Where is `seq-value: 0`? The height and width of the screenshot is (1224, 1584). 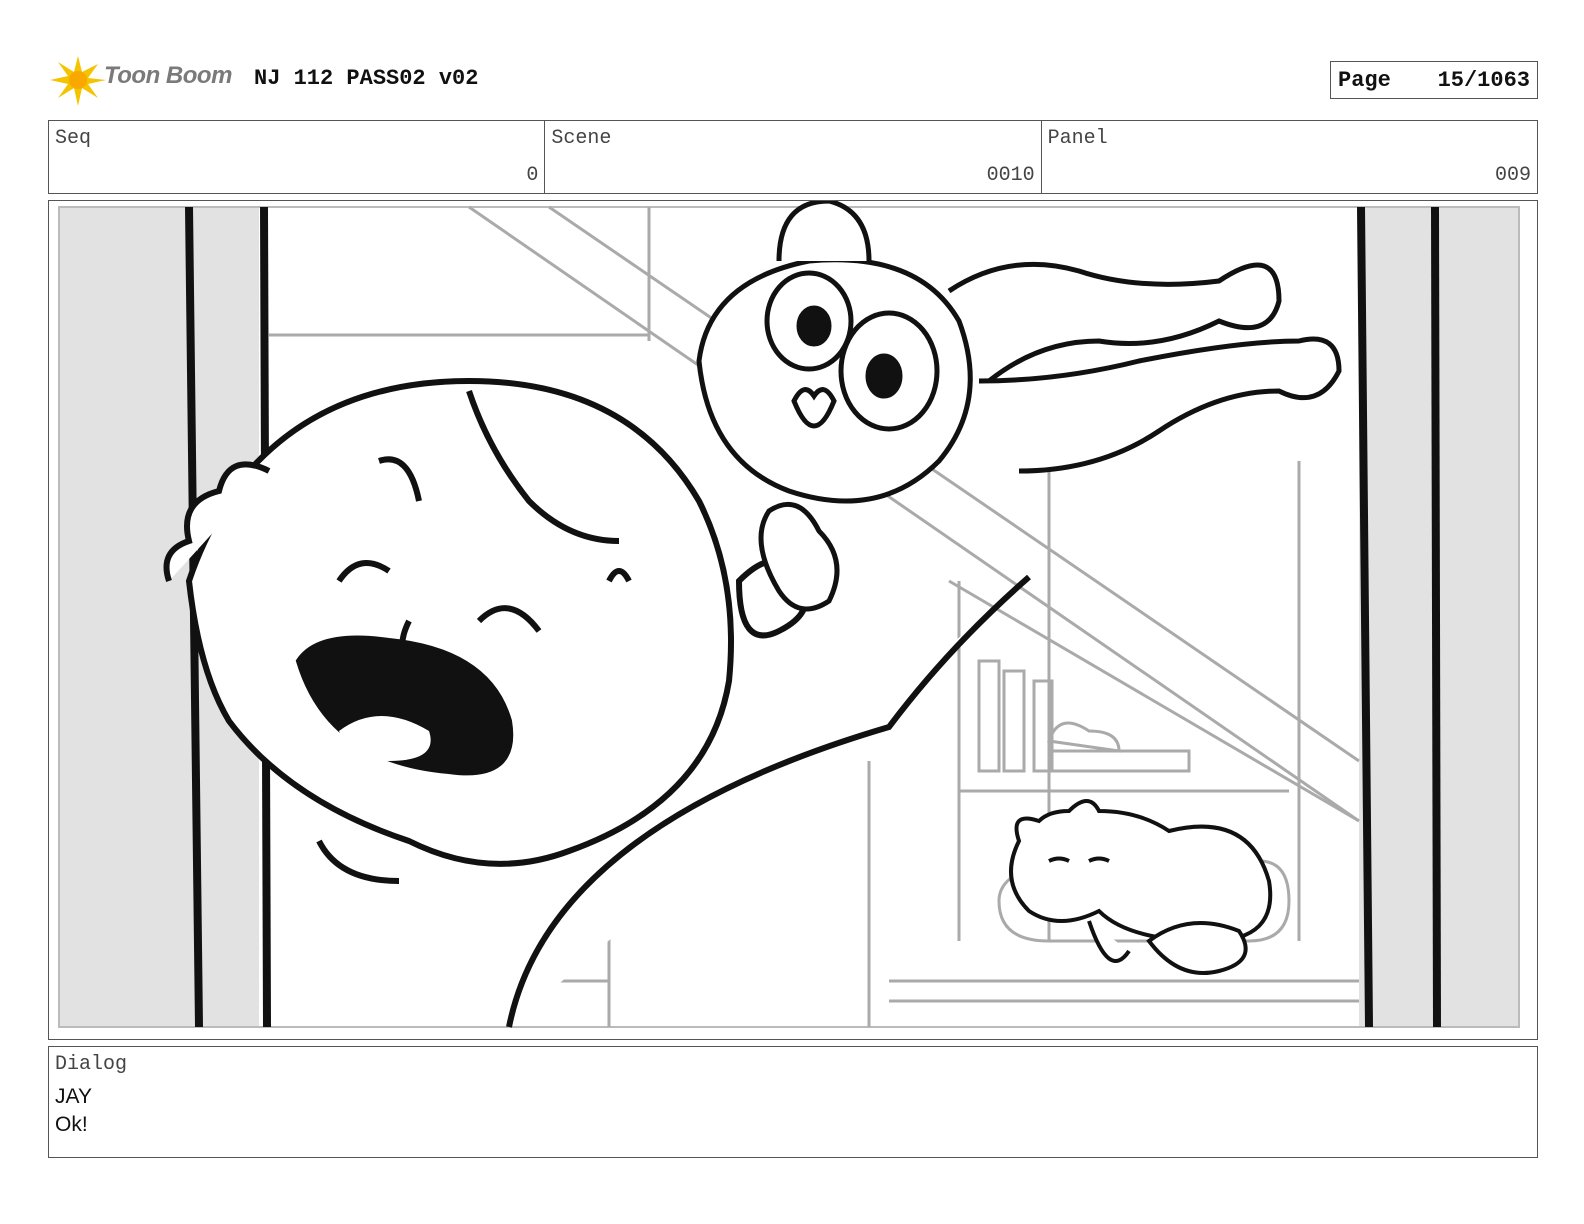
seq-value: 0 is located at coordinates (532, 175).